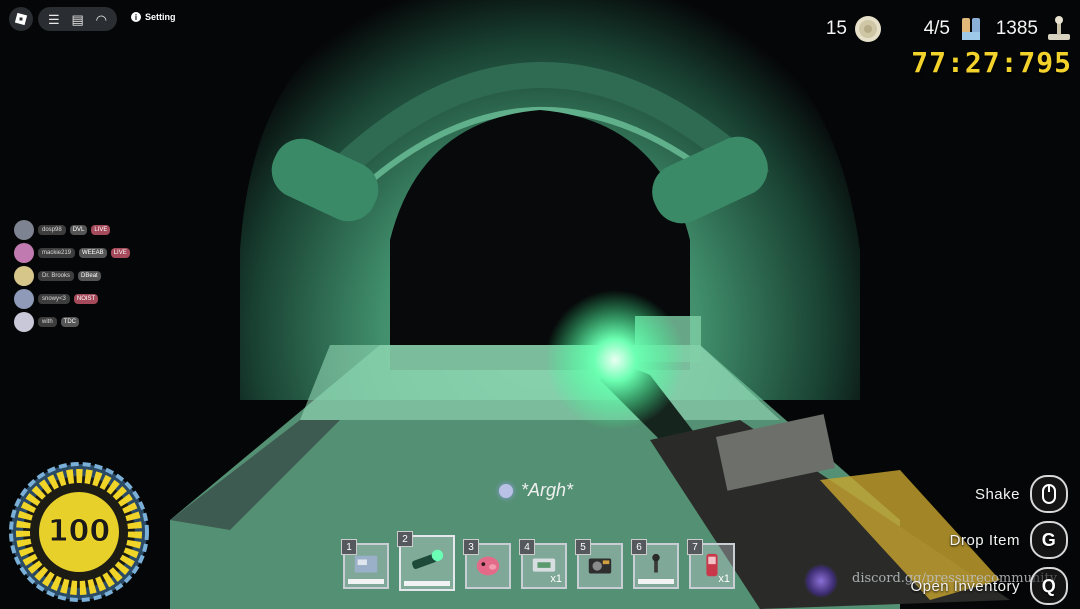 The width and height of the screenshot is (1080, 609). I want to click on roblox-logo-icon, so click(21, 19).